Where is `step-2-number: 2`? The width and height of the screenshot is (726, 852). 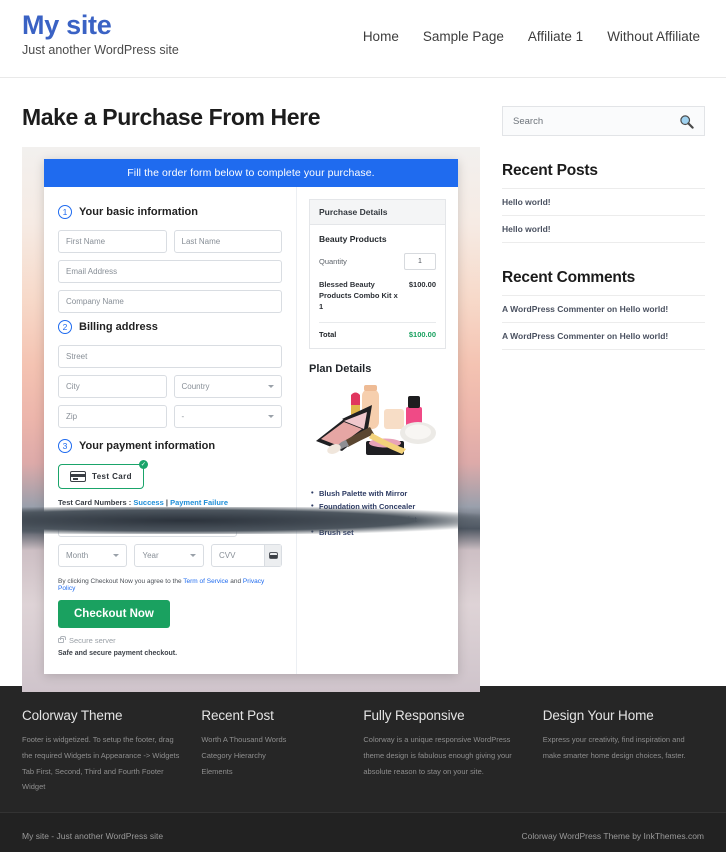
step-2-number: 2 is located at coordinates (65, 327).